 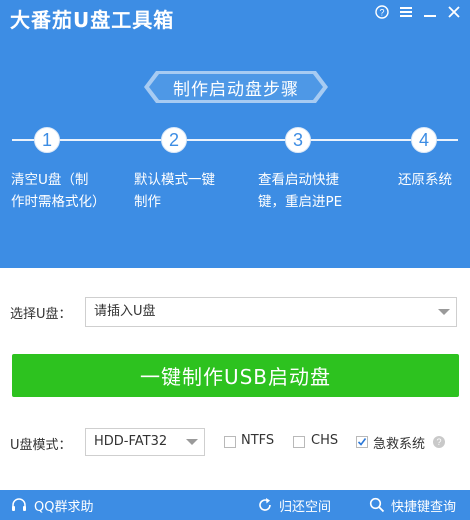 What do you see at coordinates (424, 140) in the screenshot?
I see `step-4-number: 4` at bounding box center [424, 140].